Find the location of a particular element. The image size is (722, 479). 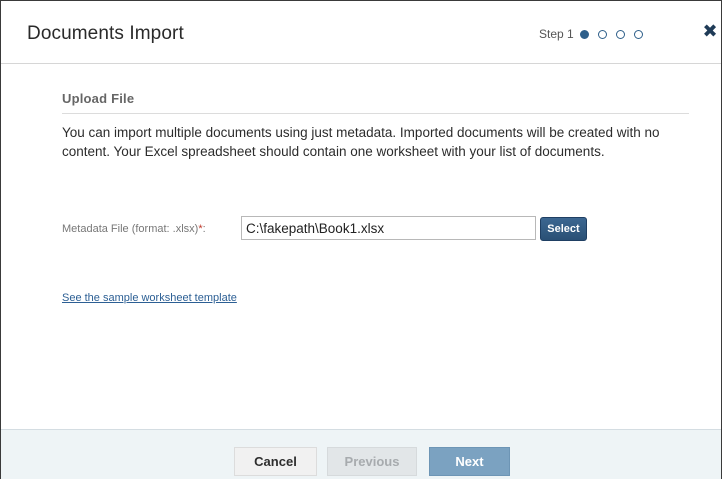

next-button: Next is located at coordinates (469, 461).